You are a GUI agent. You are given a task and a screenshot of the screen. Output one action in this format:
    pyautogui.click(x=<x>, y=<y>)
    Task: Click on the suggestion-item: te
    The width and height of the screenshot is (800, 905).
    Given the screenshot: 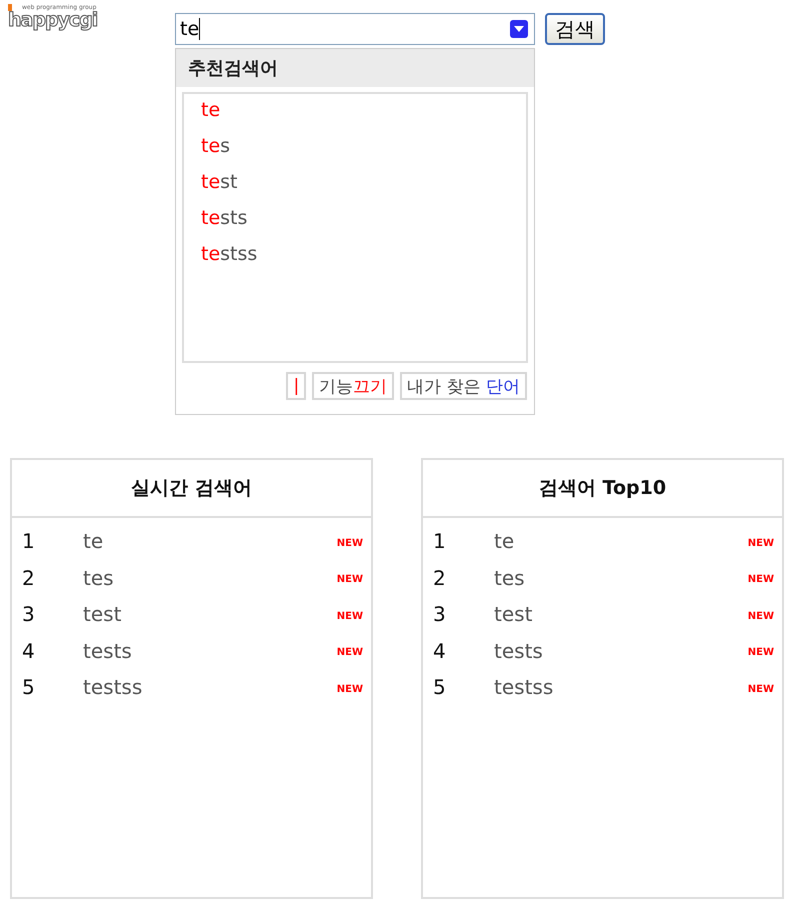 What is the action you would take?
    pyautogui.click(x=363, y=115)
    